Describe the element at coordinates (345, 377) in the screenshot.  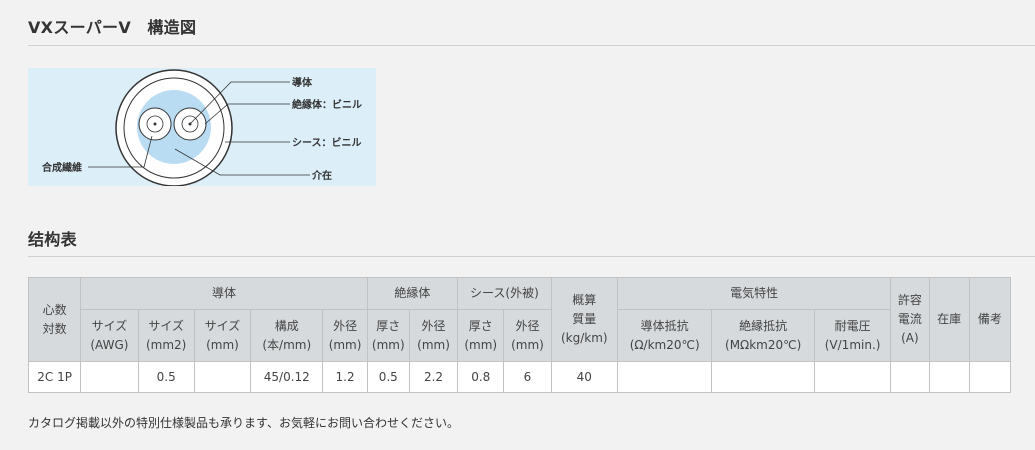
I see `cell-conductor-od: 1.2` at that location.